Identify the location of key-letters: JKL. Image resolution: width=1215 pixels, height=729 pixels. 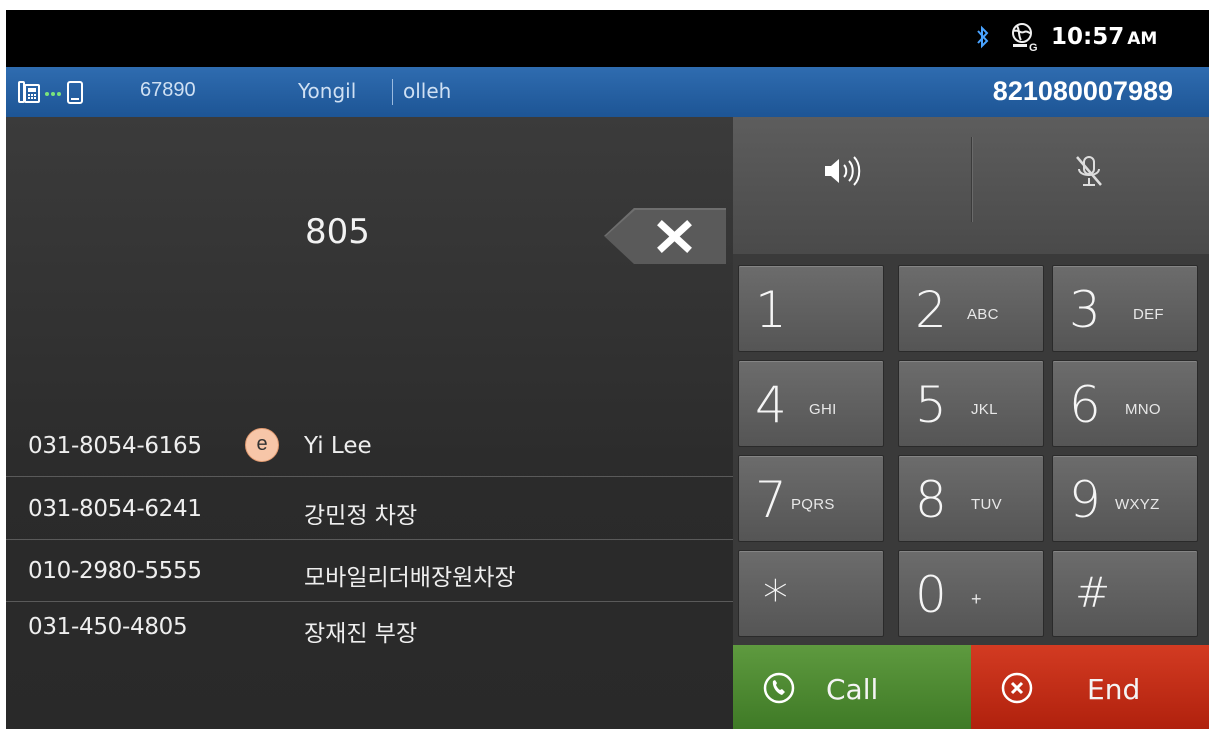
(984, 409).